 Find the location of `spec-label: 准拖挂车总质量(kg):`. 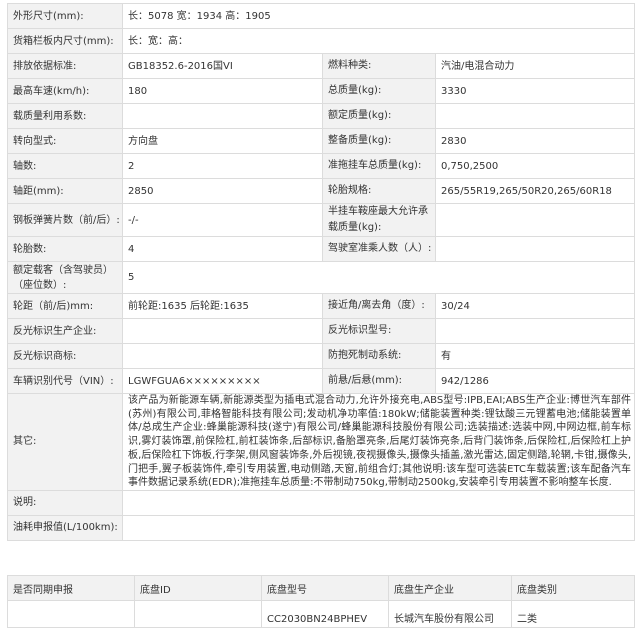

spec-label: 准拖挂车总质量(kg): is located at coordinates (379, 166).